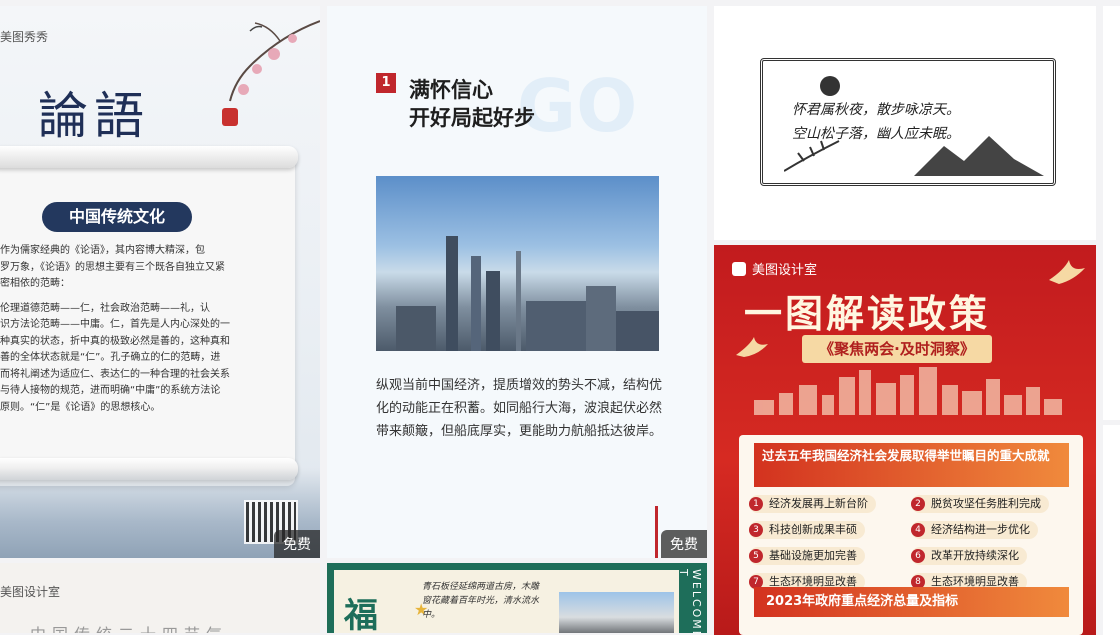  I want to click on pine-branch-icon, so click(812, 156).